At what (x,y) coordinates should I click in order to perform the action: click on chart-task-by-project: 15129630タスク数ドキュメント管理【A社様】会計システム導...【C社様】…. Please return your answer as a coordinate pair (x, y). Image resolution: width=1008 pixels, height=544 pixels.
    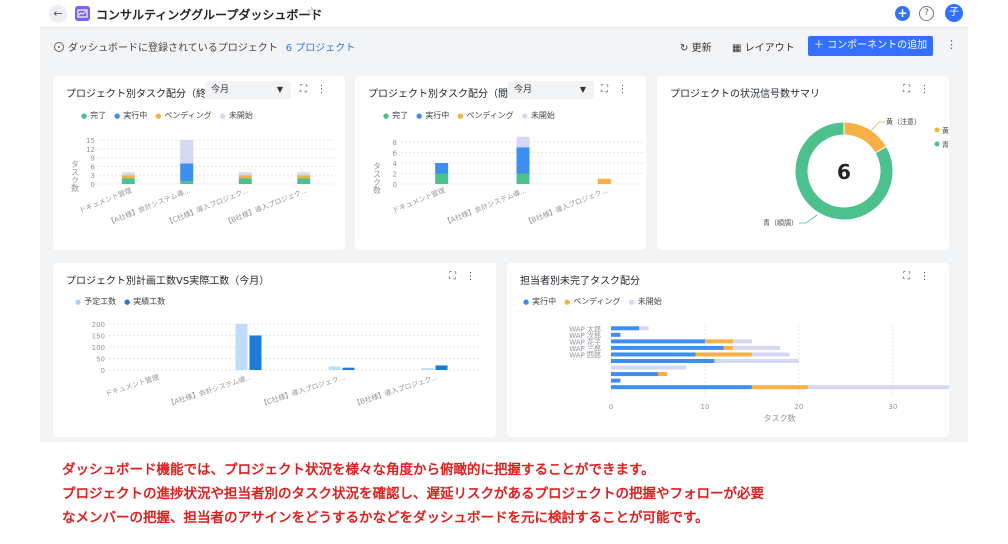
    Looking at the image, I should click on (202, 182).